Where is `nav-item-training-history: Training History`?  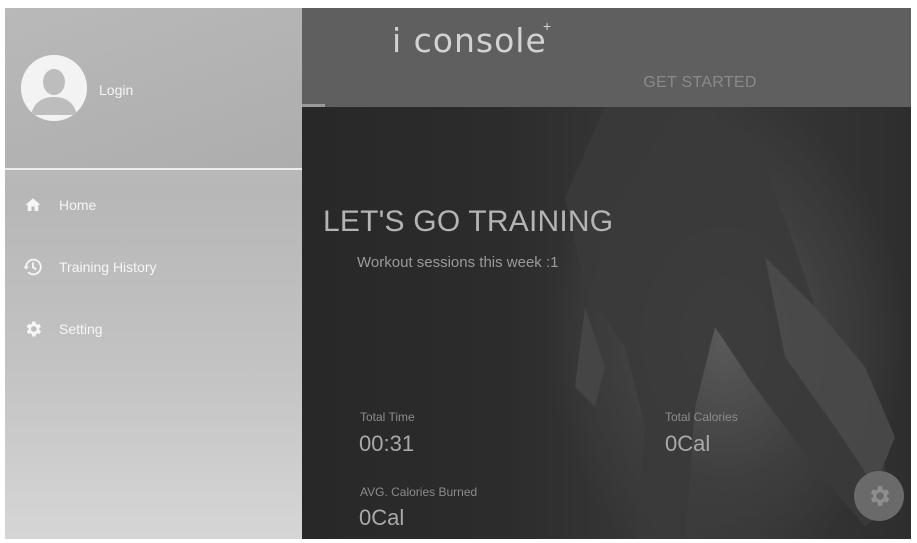 nav-item-training-history: Training History is located at coordinates (153, 267).